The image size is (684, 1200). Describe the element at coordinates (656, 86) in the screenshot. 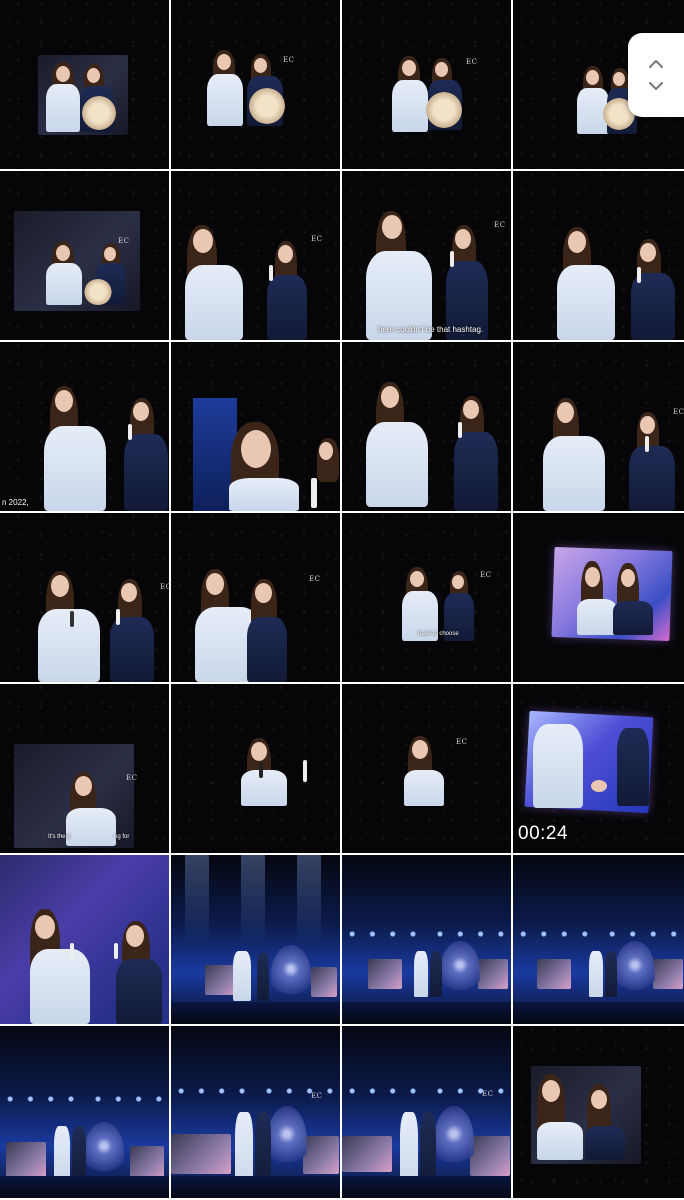

I see `chevron-down-icon` at that location.